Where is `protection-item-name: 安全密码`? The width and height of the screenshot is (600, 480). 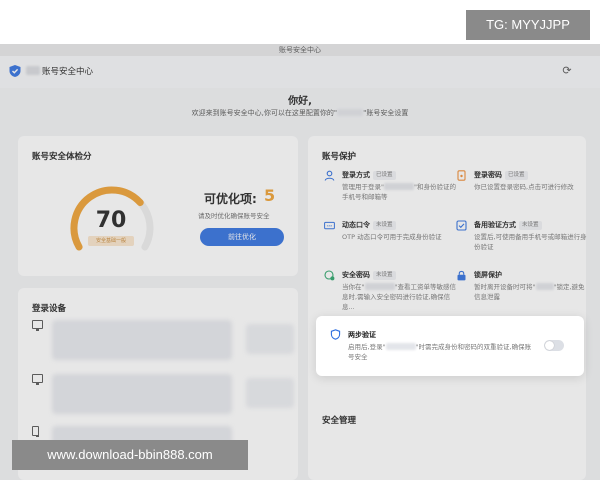 protection-item-name: 安全密码 is located at coordinates (356, 275).